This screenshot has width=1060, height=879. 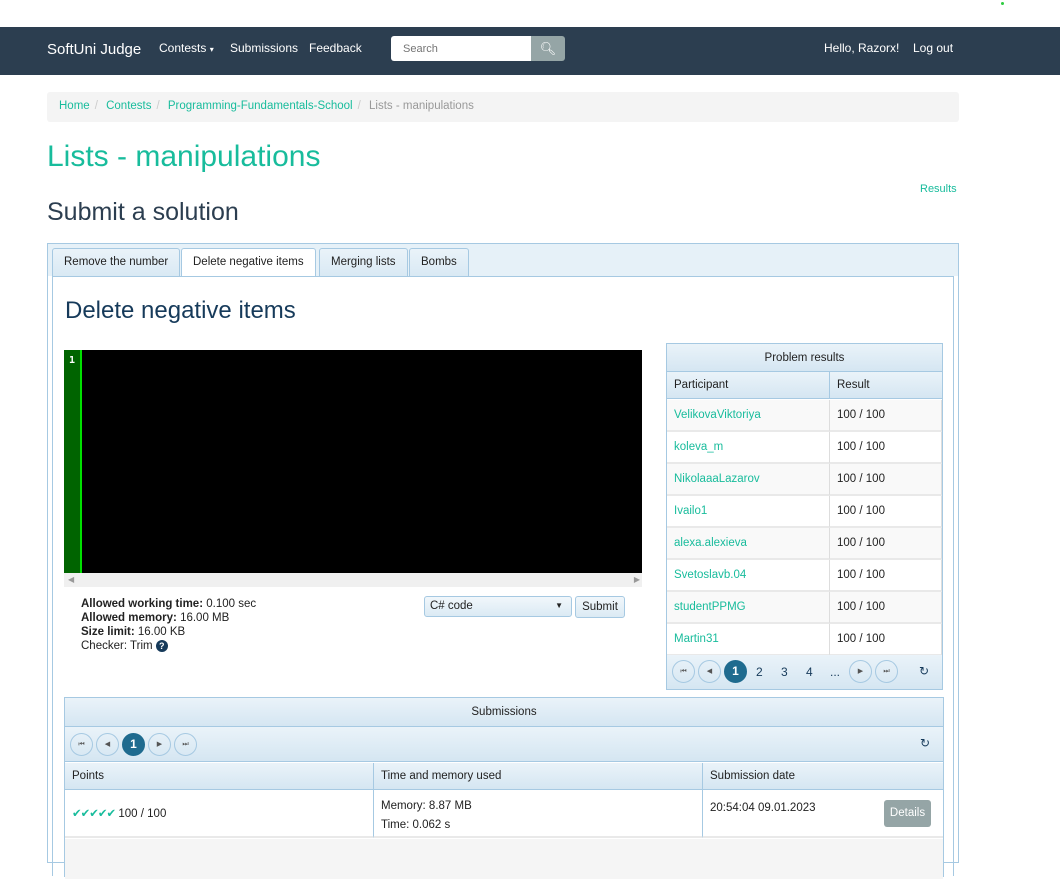 I want to click on search-button: 🔍︎, so click(x=548, y=48).